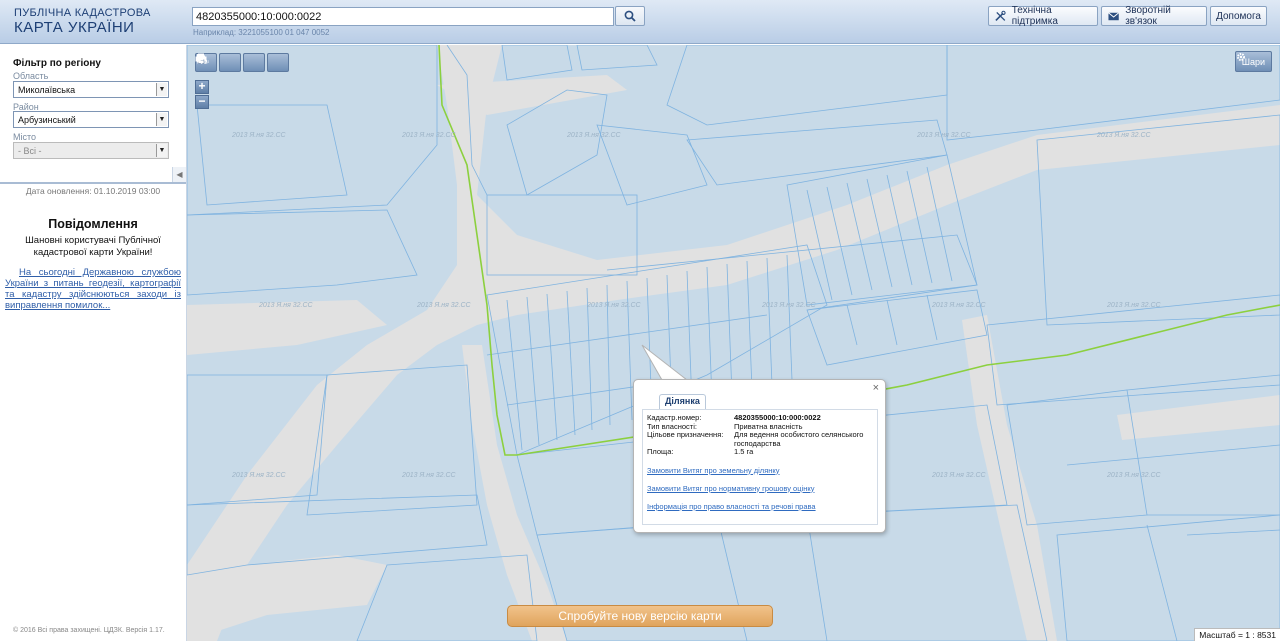 The width and height of the screenshot is (1280, 641). I want to click on cursor-question-icon: ?, so click(202, 59).